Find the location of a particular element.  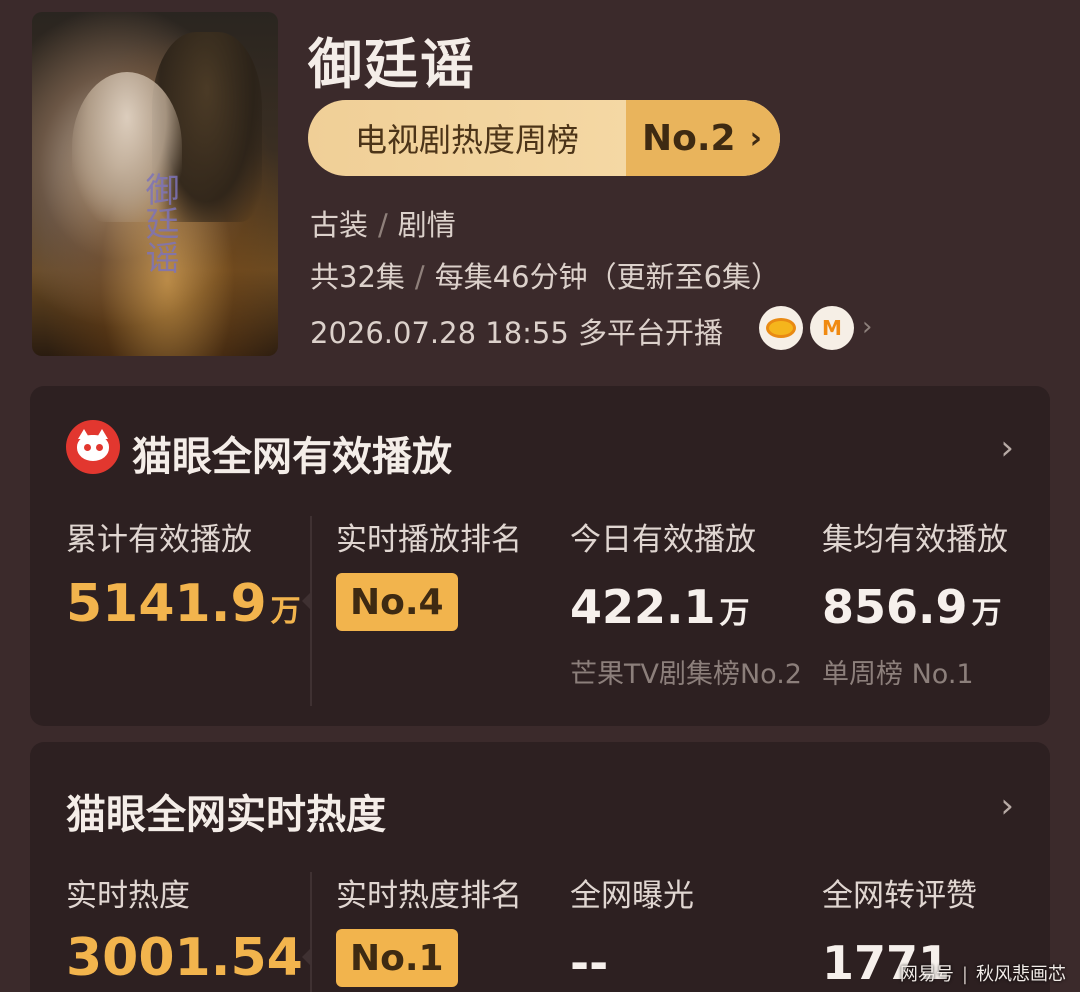

stat-label: 集均有效播放 is located at coordinates (915, 540).